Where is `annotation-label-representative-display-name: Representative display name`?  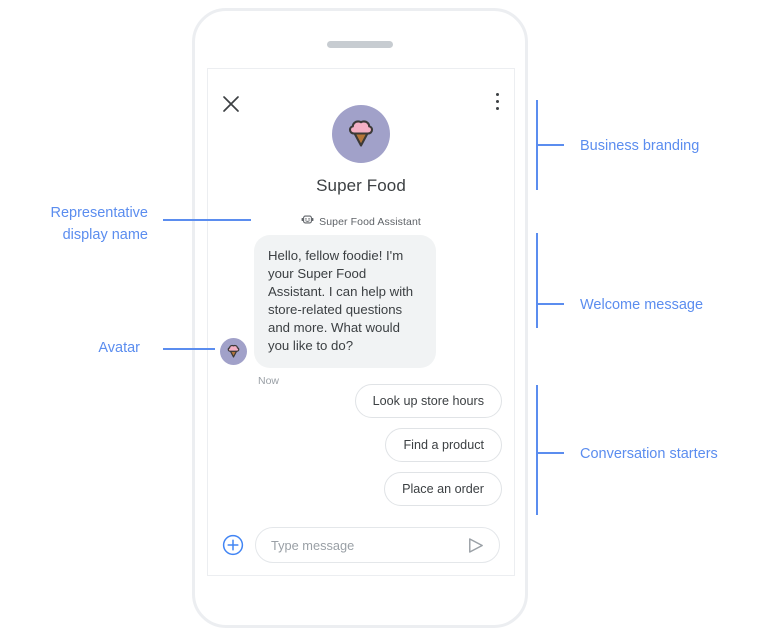
annotation-label-representative-display-name: Representative display name is located at coordinates (74, 224).